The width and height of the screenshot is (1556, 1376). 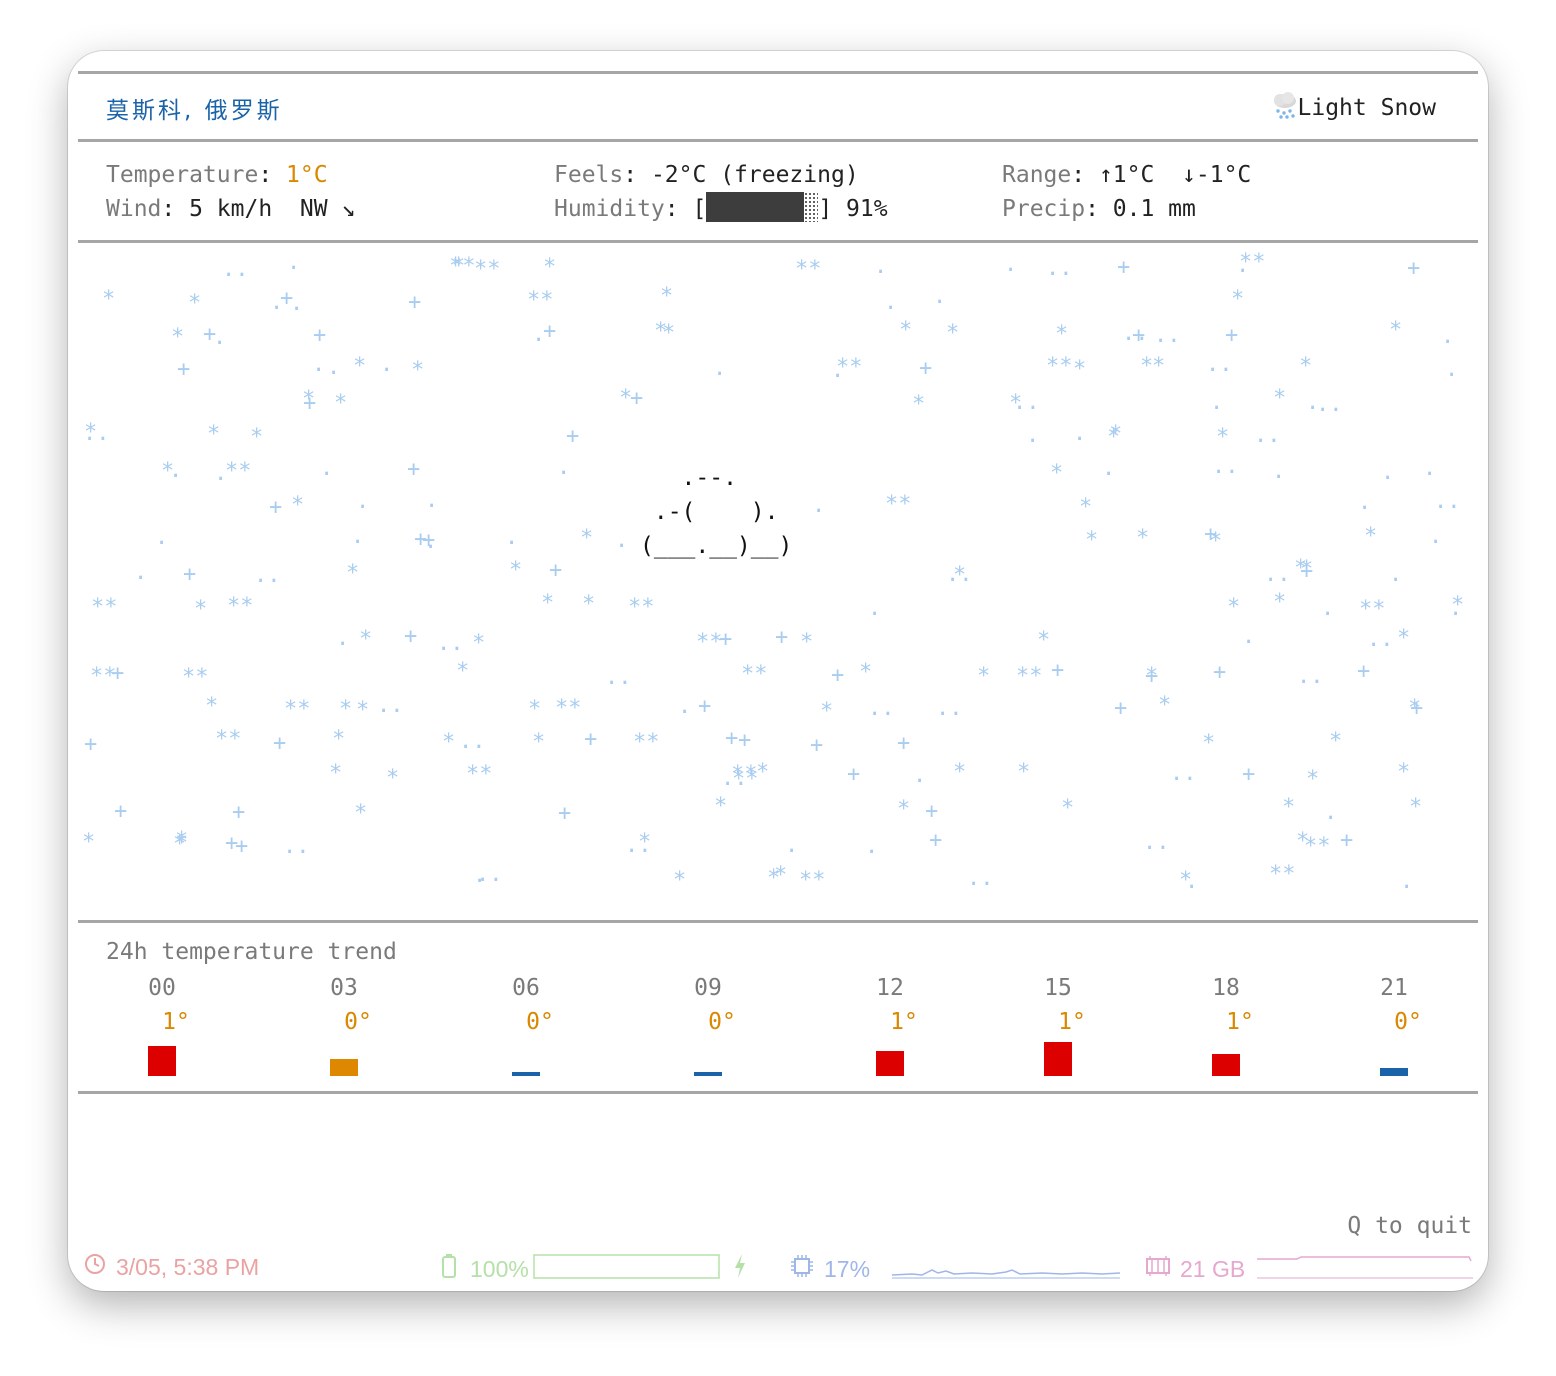 What do you see at coordinates (1213, 1268) in the screenshot?
I see `memory-value: 21 GB` at bounding box center [1213, 1268].